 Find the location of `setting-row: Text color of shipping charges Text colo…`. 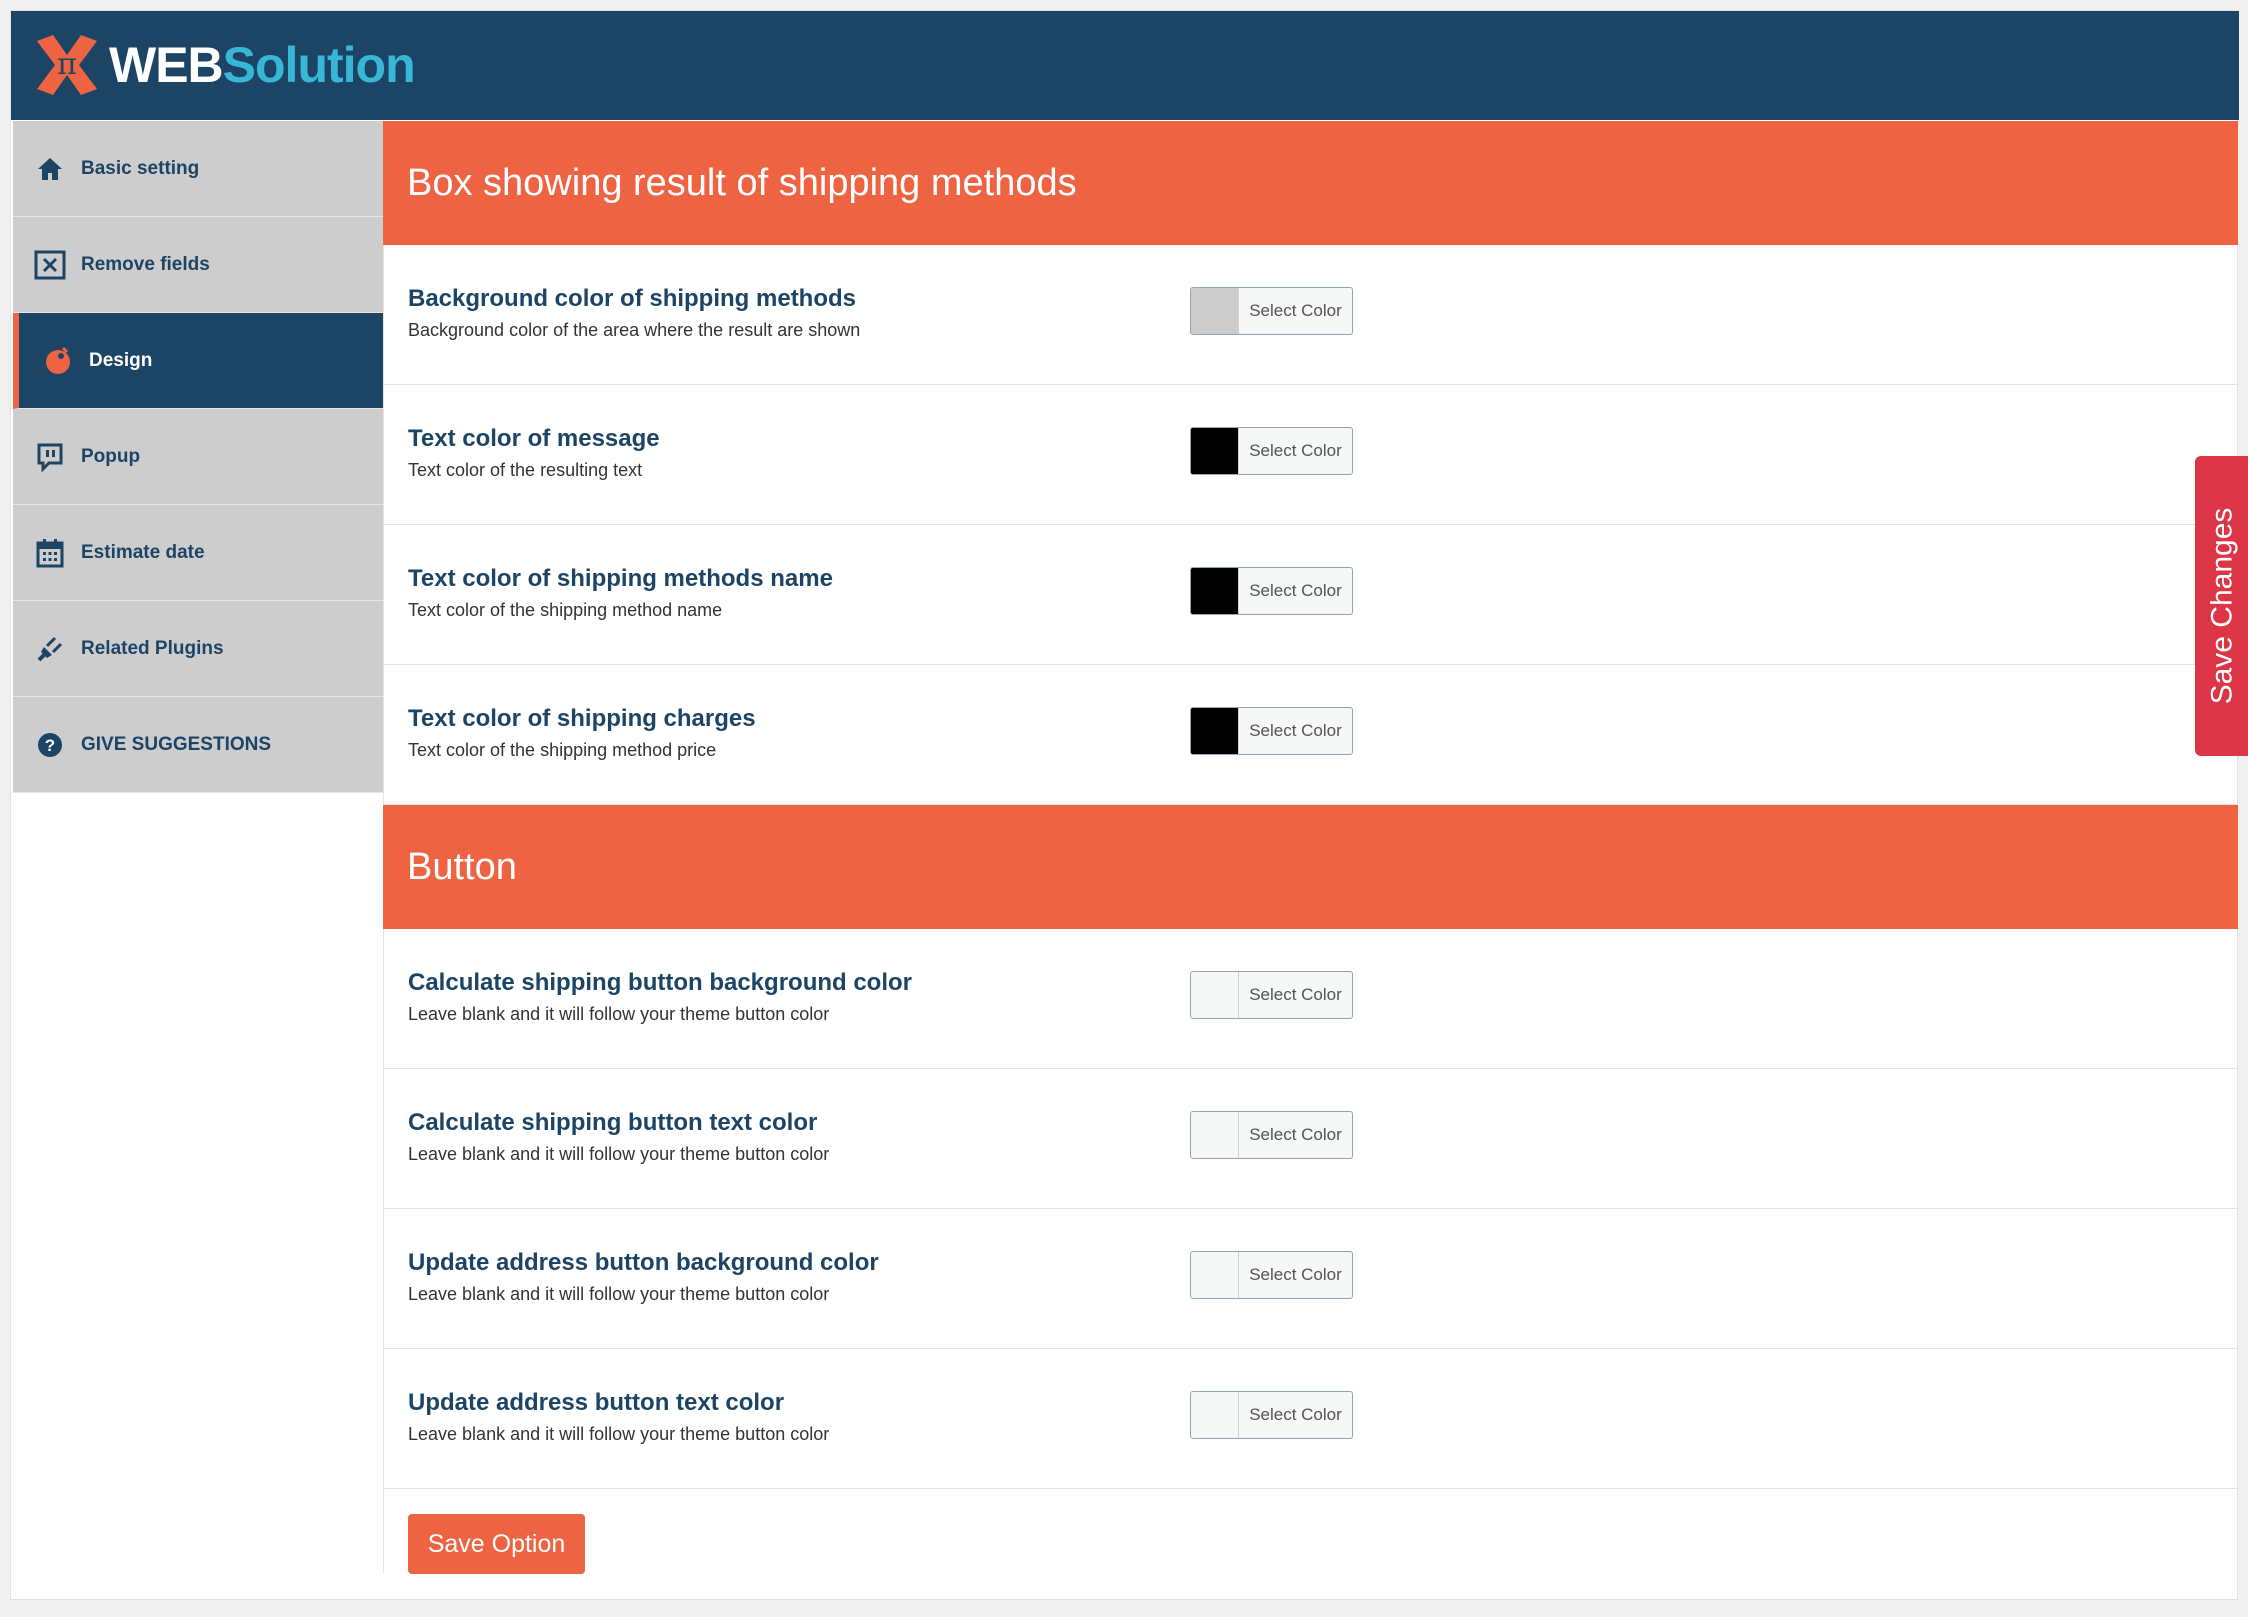

setting-row: Text color of shipping charges Text colo… is located at coordinates (1310, 735).